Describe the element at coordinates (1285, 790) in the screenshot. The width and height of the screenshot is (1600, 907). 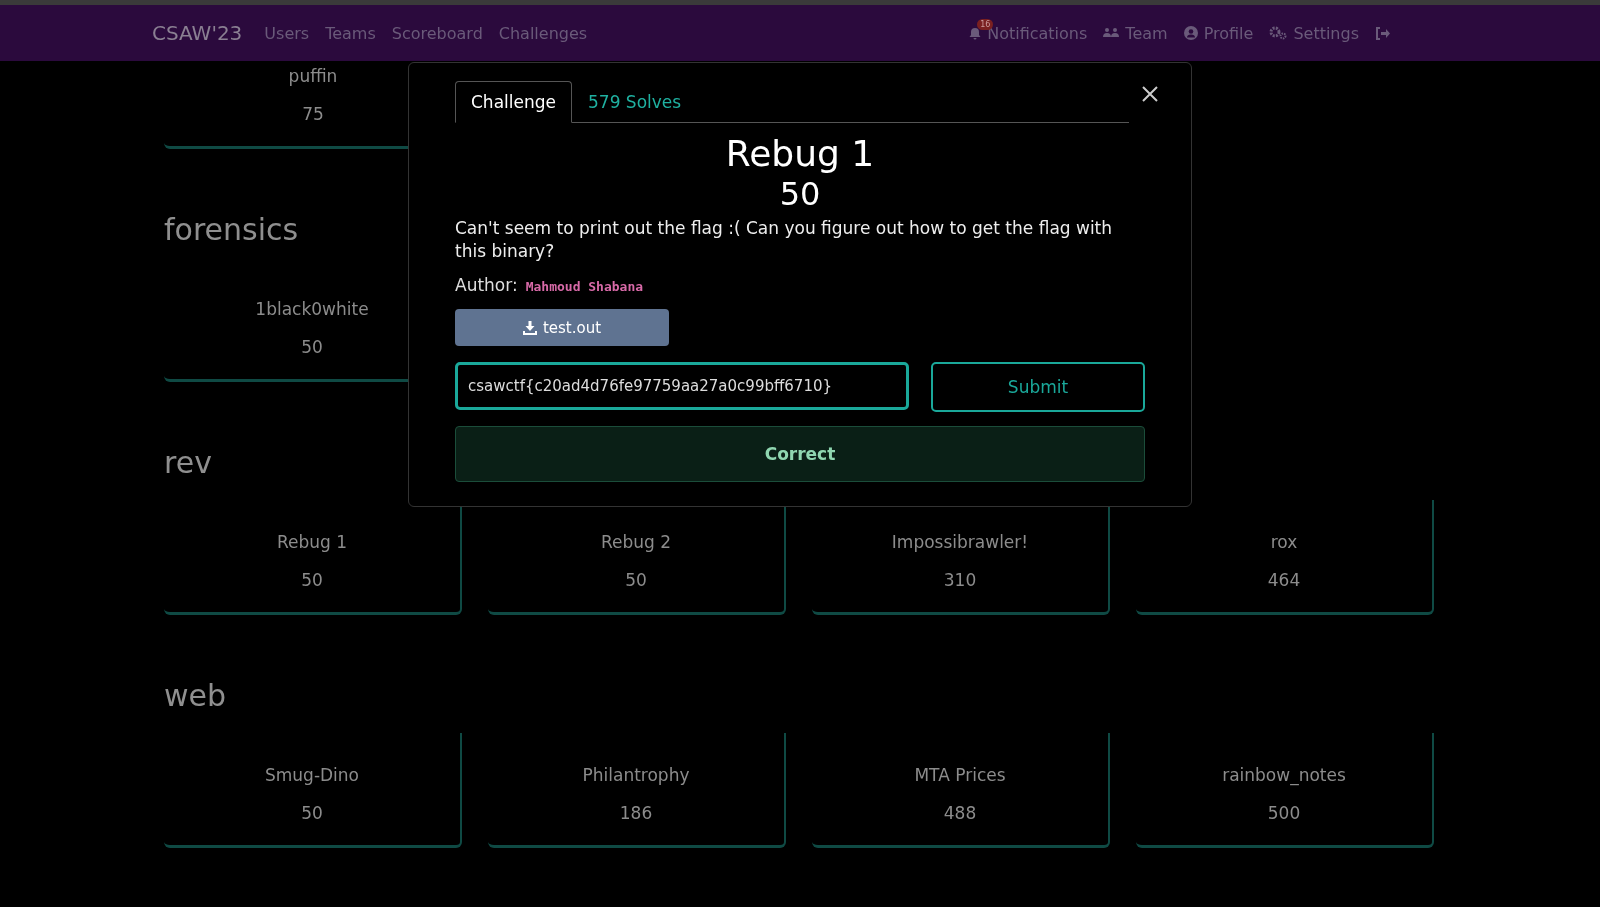
I see `challenge-card: rainbow_notes 500` at that location.